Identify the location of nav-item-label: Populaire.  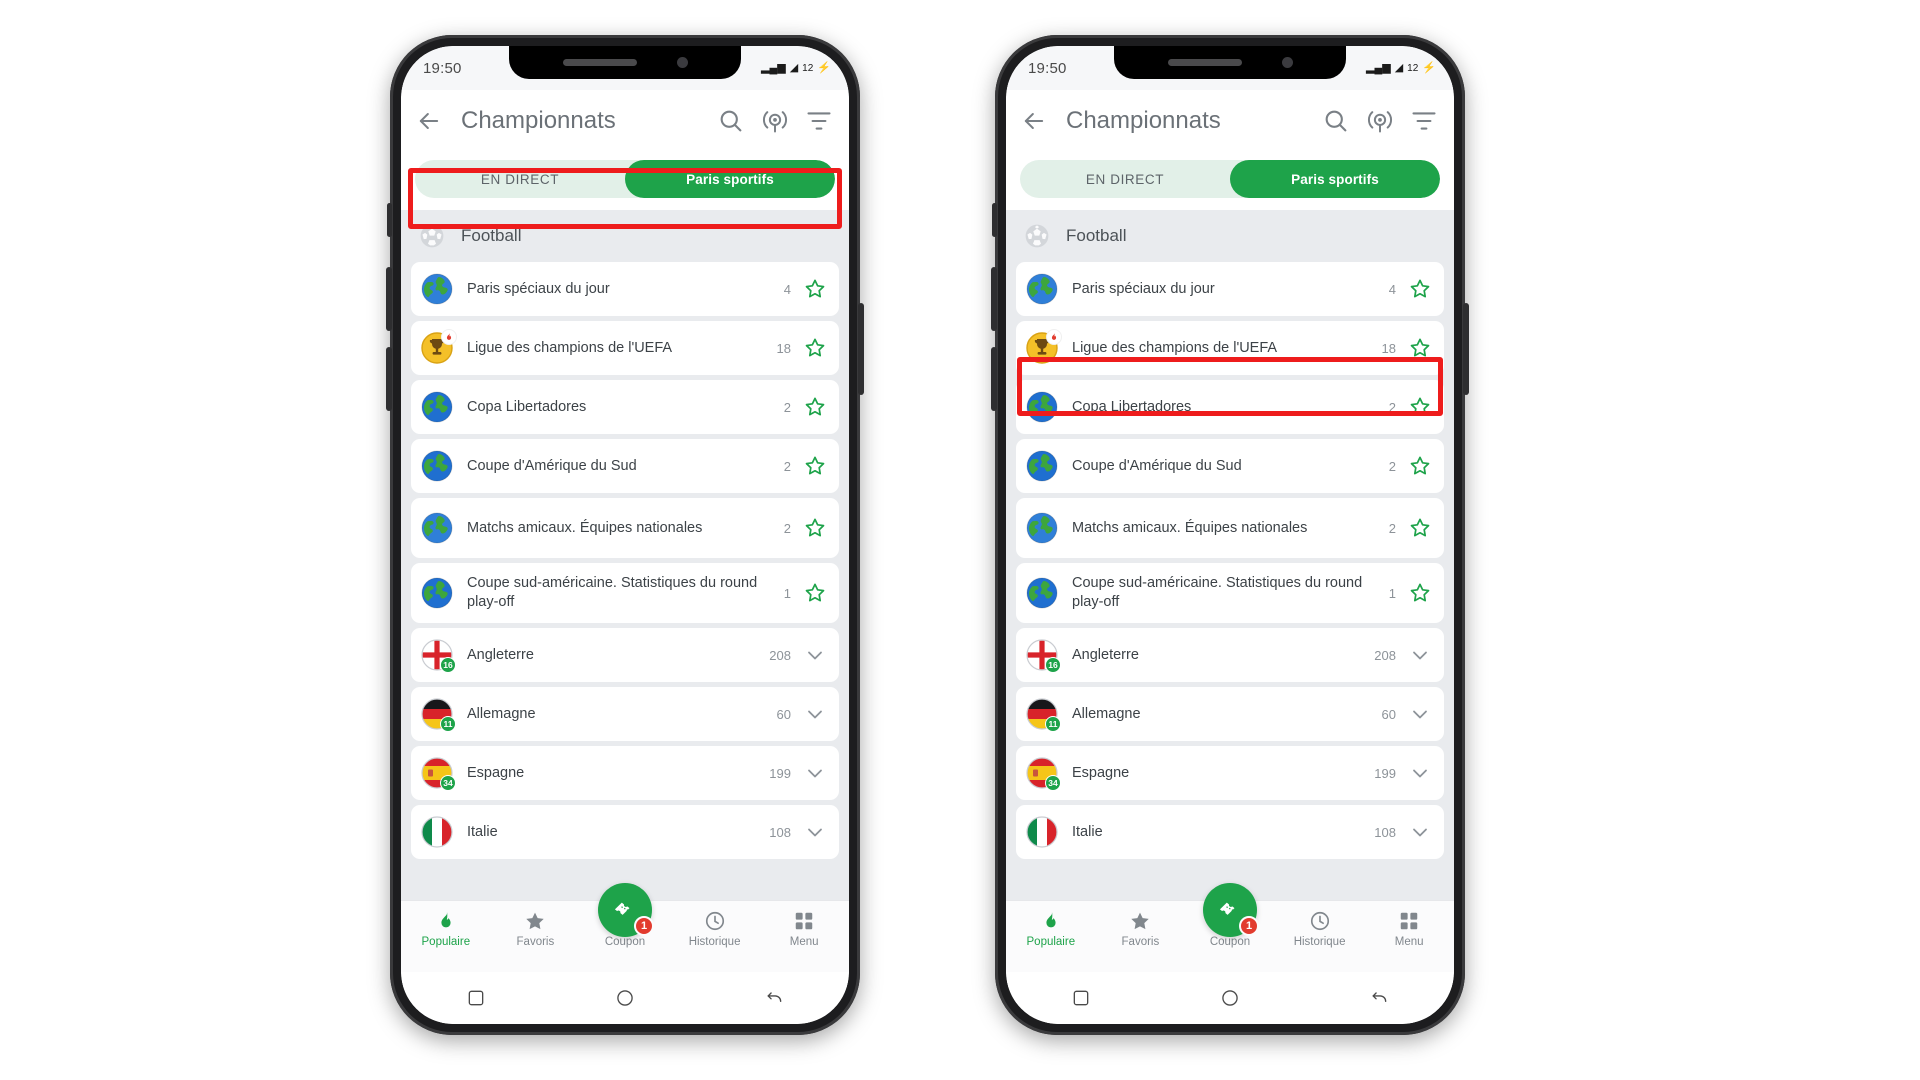
(1051, 942).